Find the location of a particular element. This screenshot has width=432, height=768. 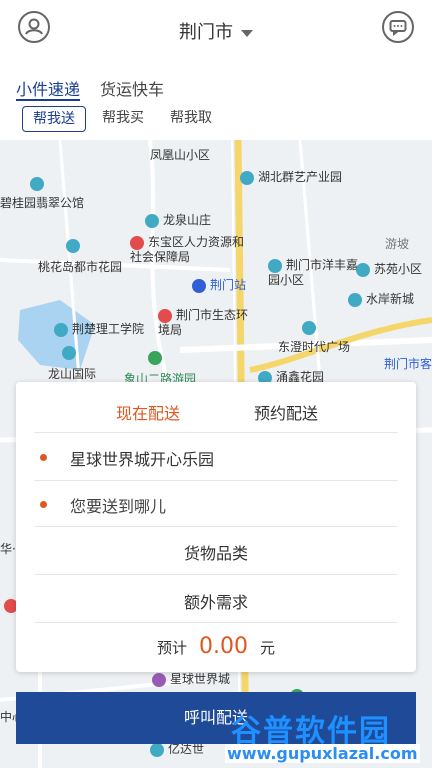

poi-label: 荆门市客 is located at coordinates (408, 364).